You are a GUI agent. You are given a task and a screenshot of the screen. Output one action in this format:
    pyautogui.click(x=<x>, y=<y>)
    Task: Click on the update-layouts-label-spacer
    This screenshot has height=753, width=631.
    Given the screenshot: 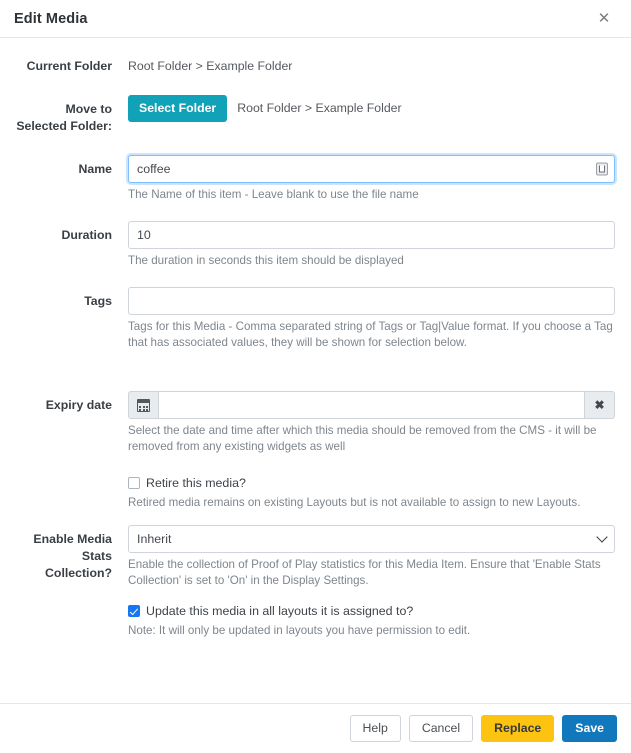 What is the action you would take?
    pyautogui.click(x=72, y=606)
    